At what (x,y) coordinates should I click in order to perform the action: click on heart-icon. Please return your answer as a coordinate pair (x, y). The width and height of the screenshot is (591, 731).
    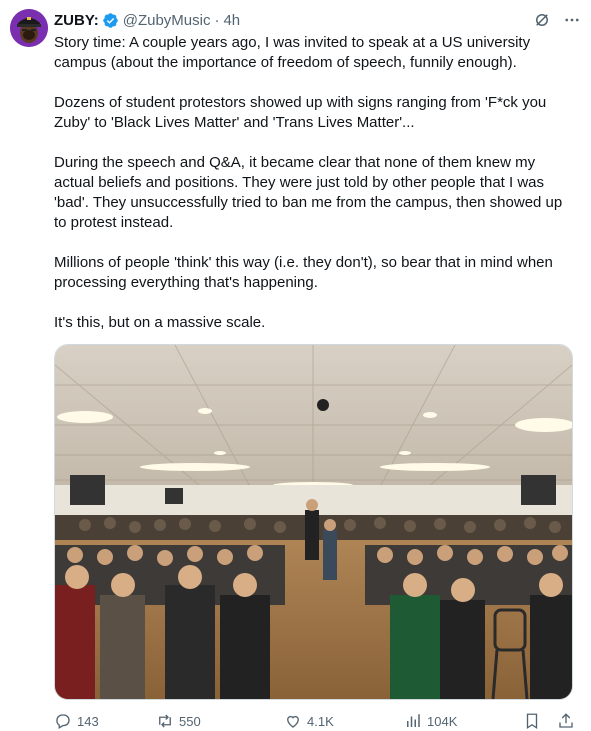
    Looking at the image, I should click on (293, 721).